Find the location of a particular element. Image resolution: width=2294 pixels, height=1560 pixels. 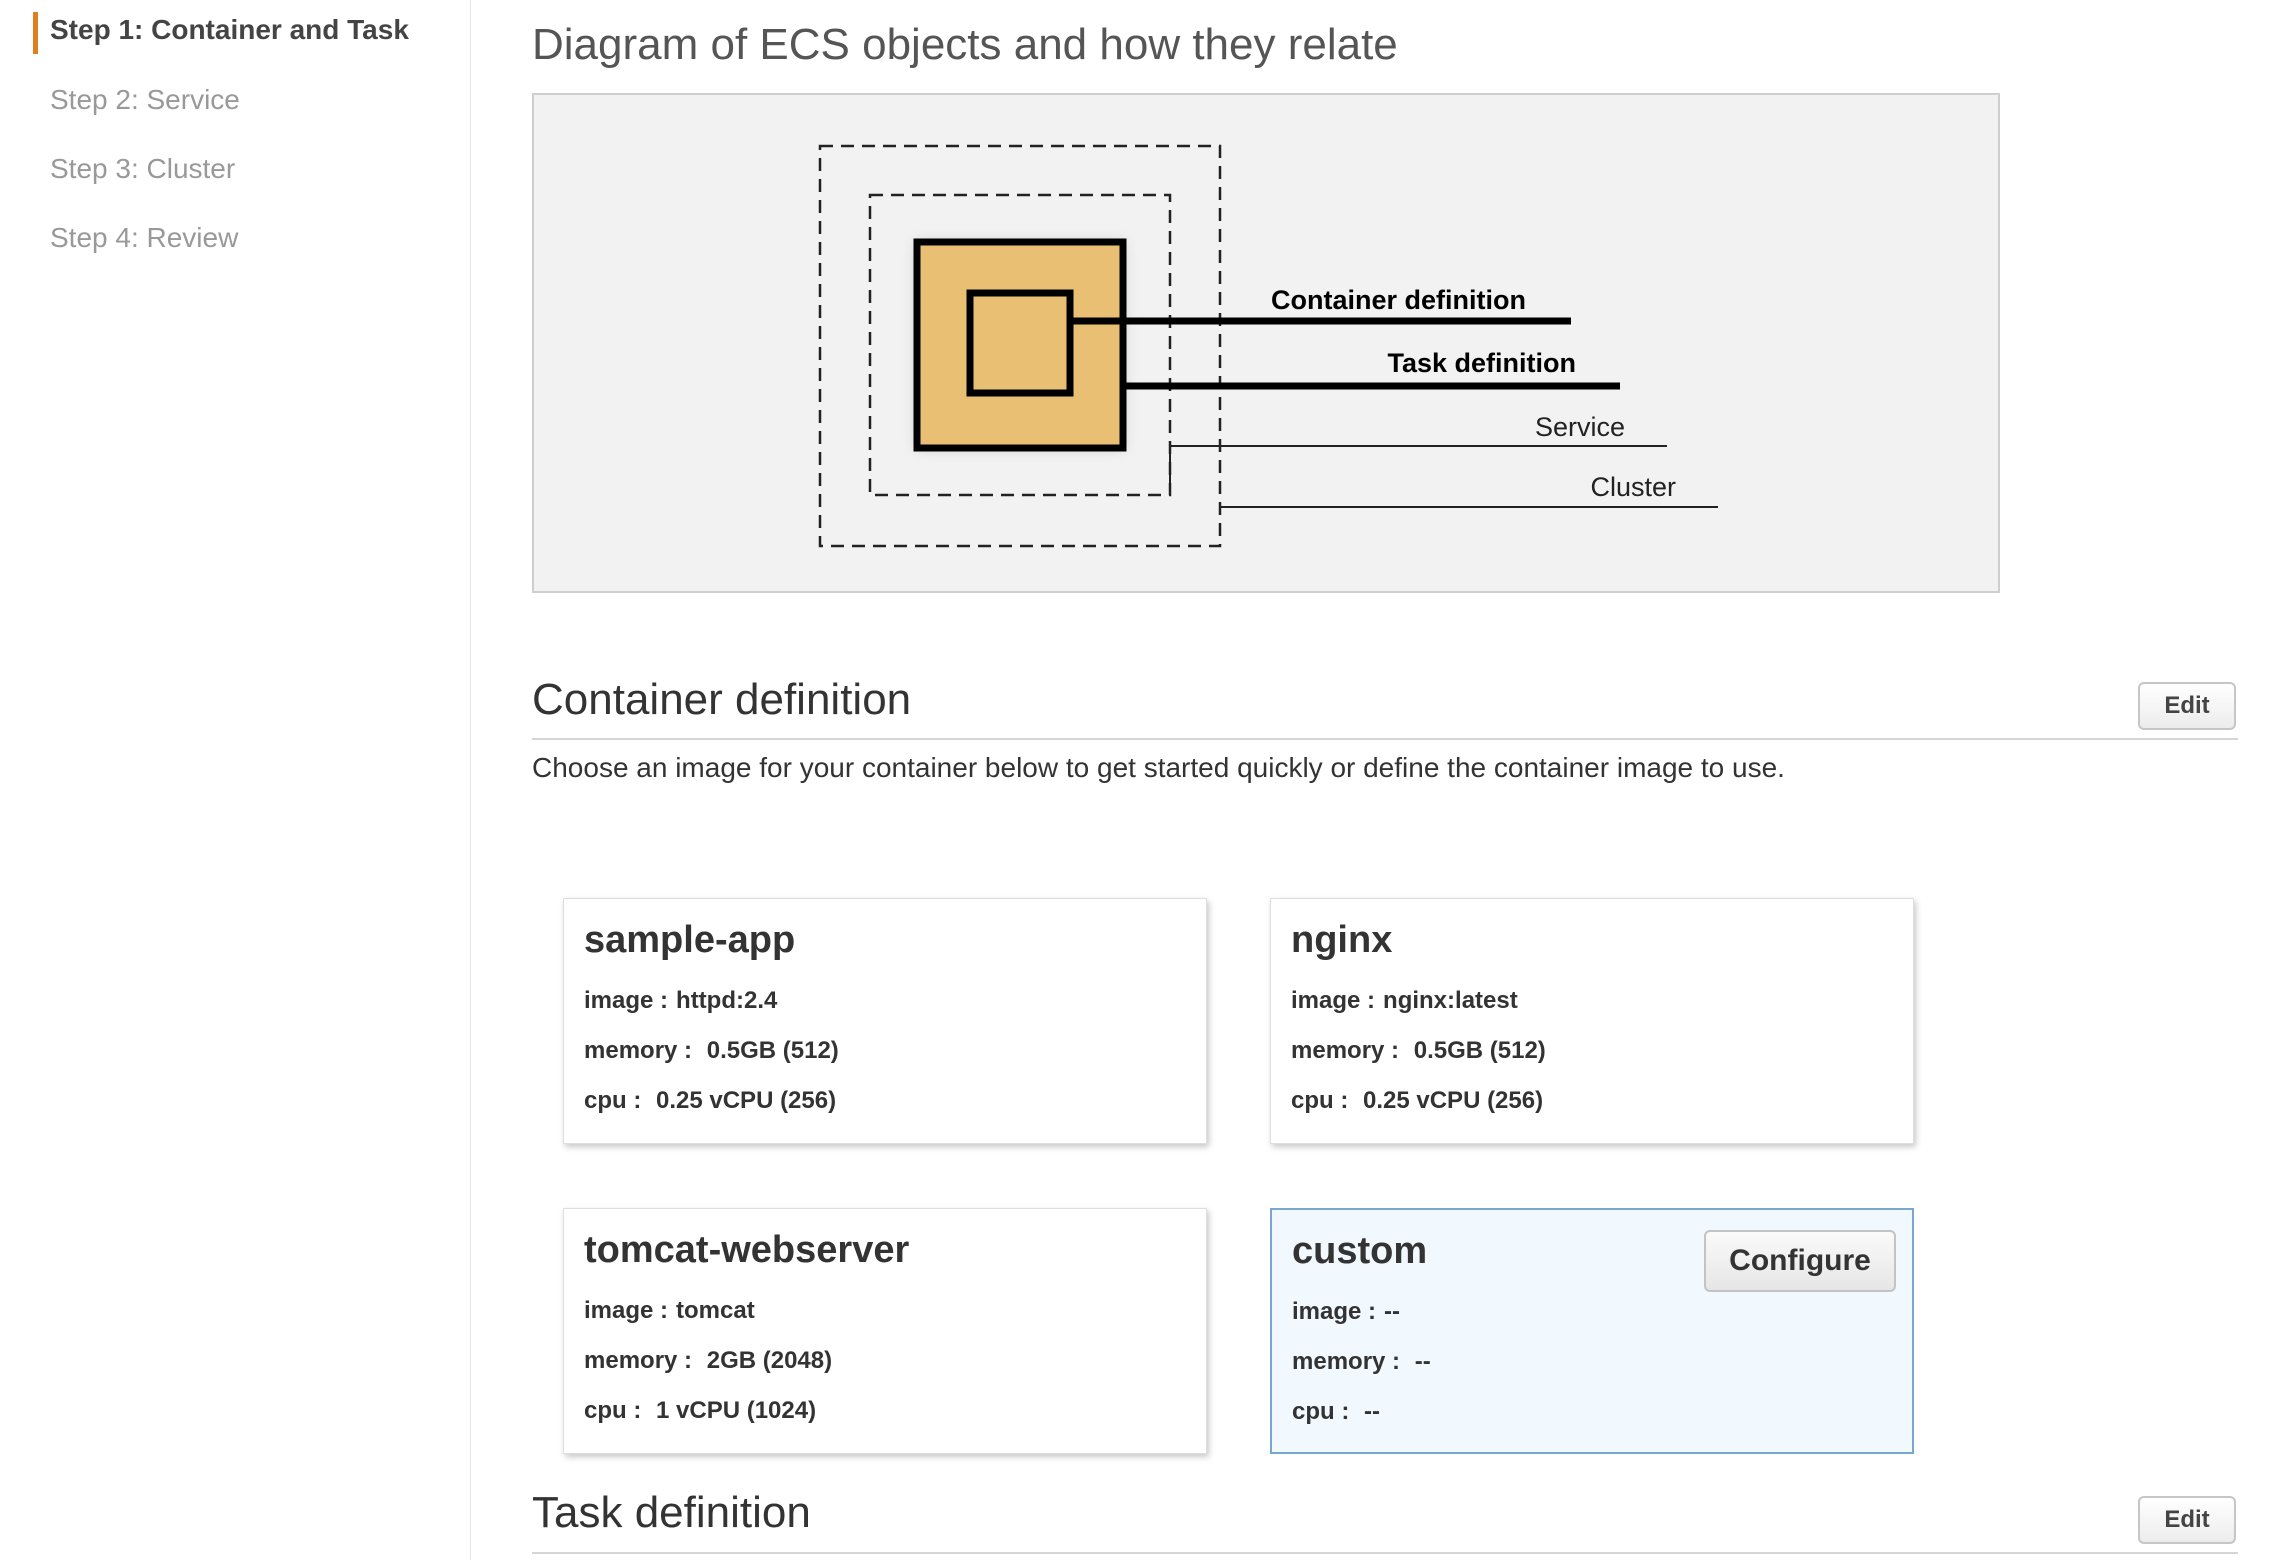

container-definition-box is located at coordinates (1020, 343).